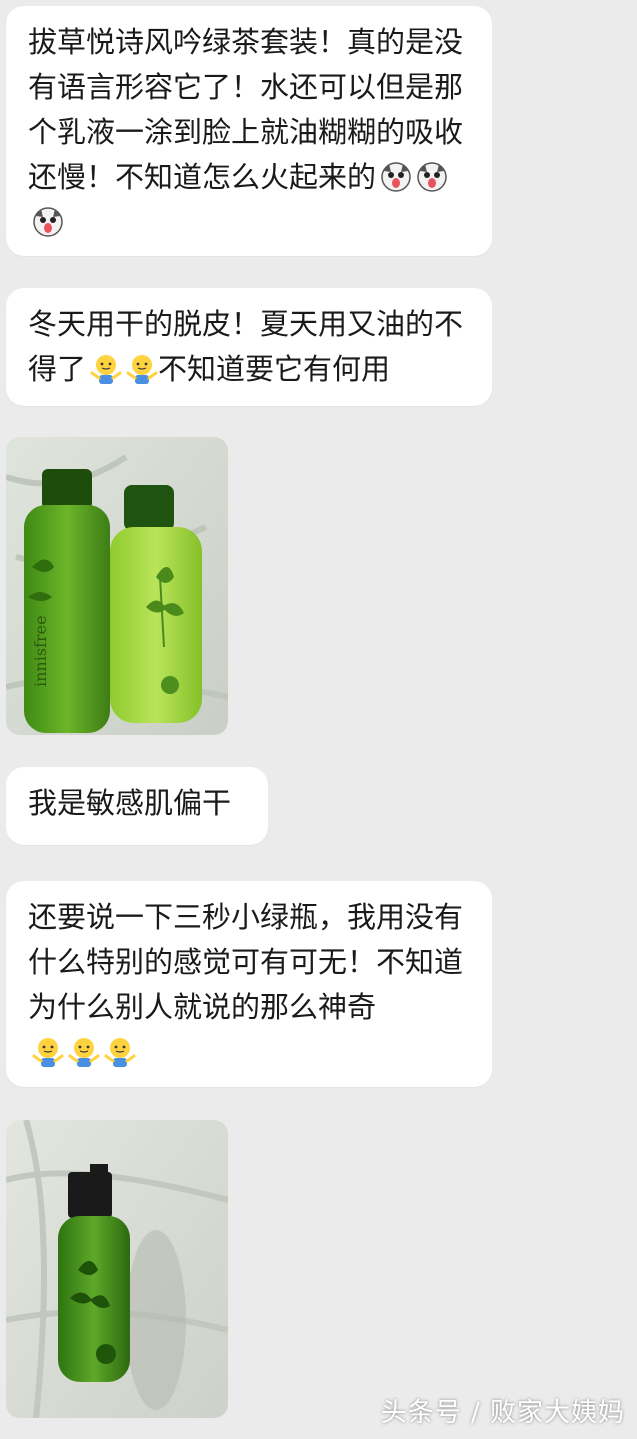  What do you see at coordinates (40, 651) in the screenshot?
I see `bottle-label: innisfree` at bounding box center [40, 651].